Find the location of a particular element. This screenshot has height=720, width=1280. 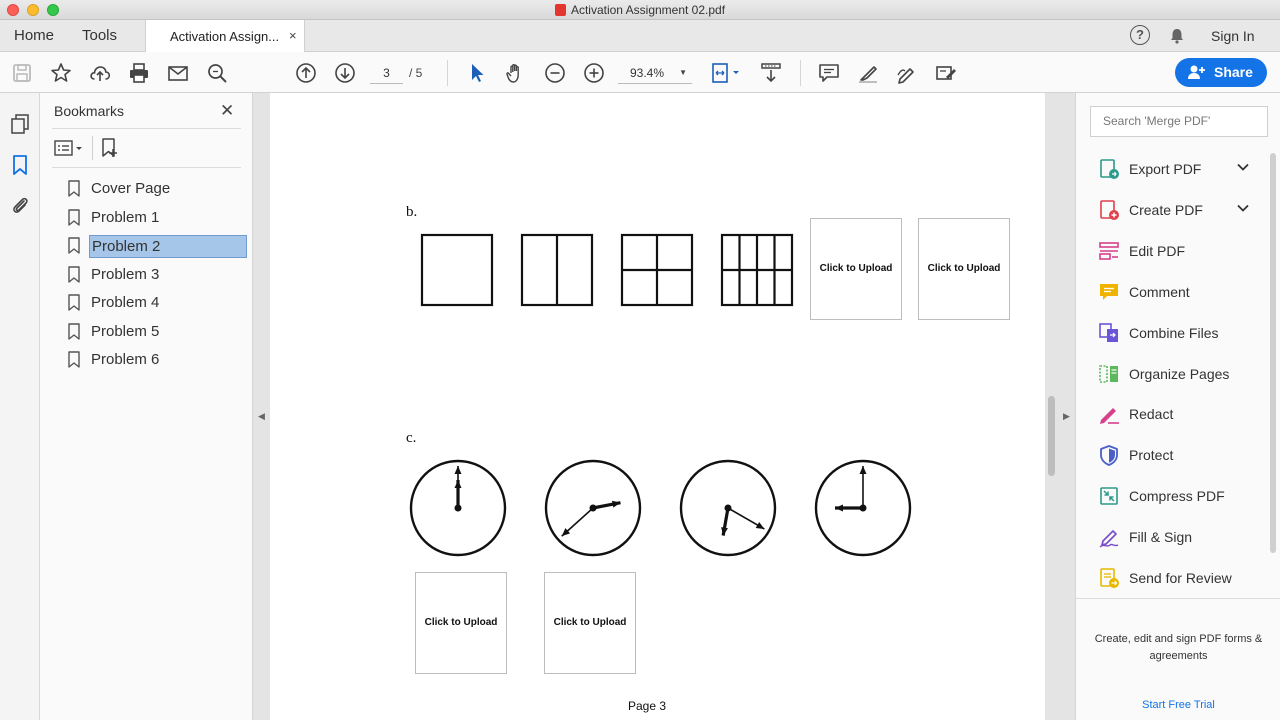

clock-center is located at coordinates (863, 508).